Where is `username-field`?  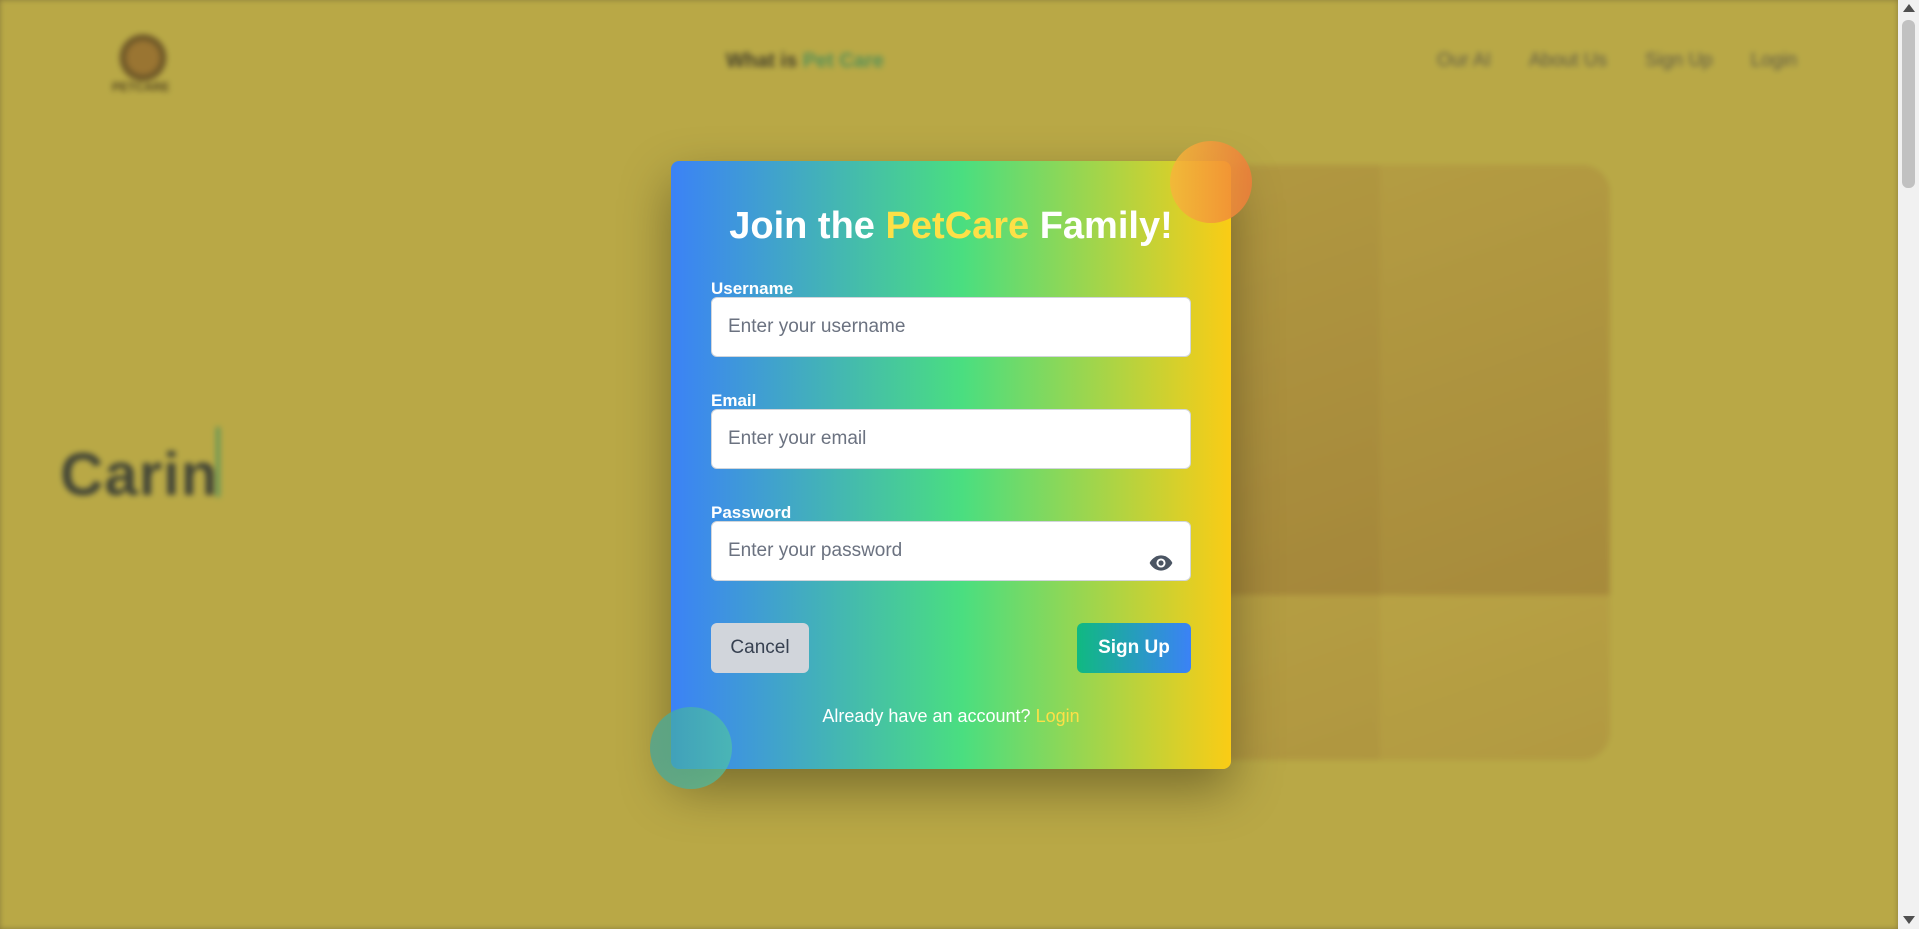 username-field is located at coordinates (951, 327).